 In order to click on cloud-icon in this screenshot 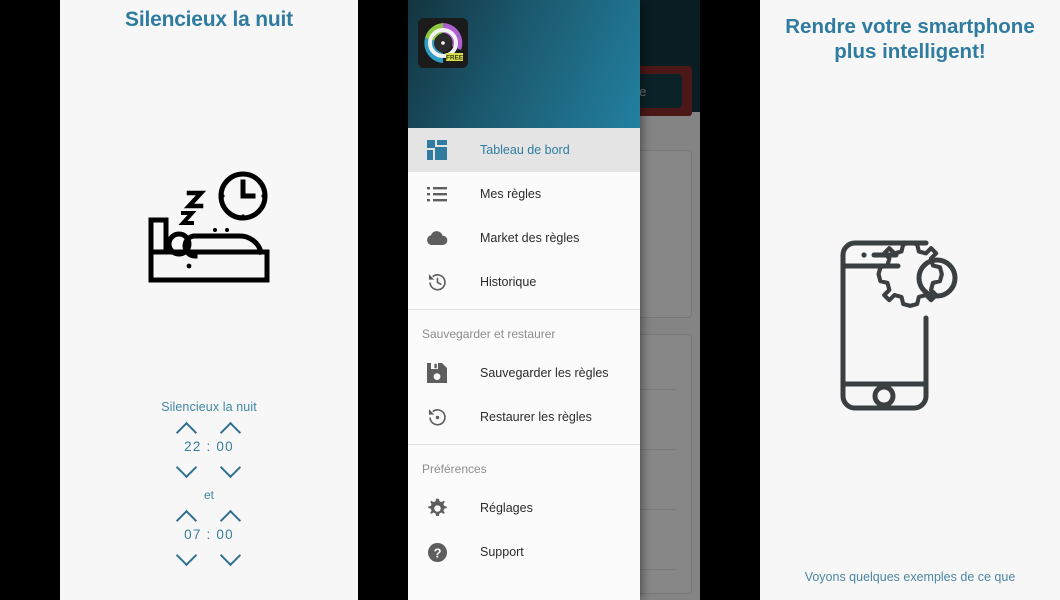, I will do `click(437, 238)`.